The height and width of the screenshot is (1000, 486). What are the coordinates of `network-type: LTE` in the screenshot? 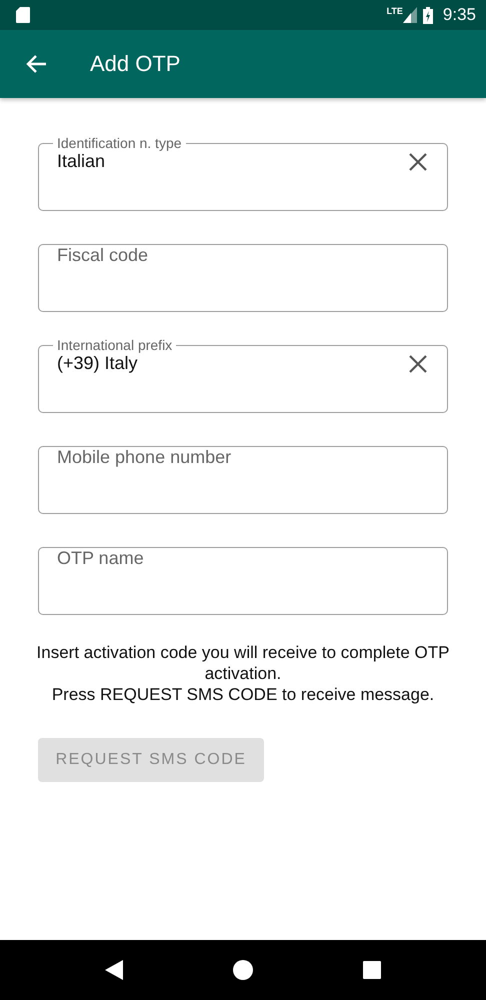 It's located at (394, 11).